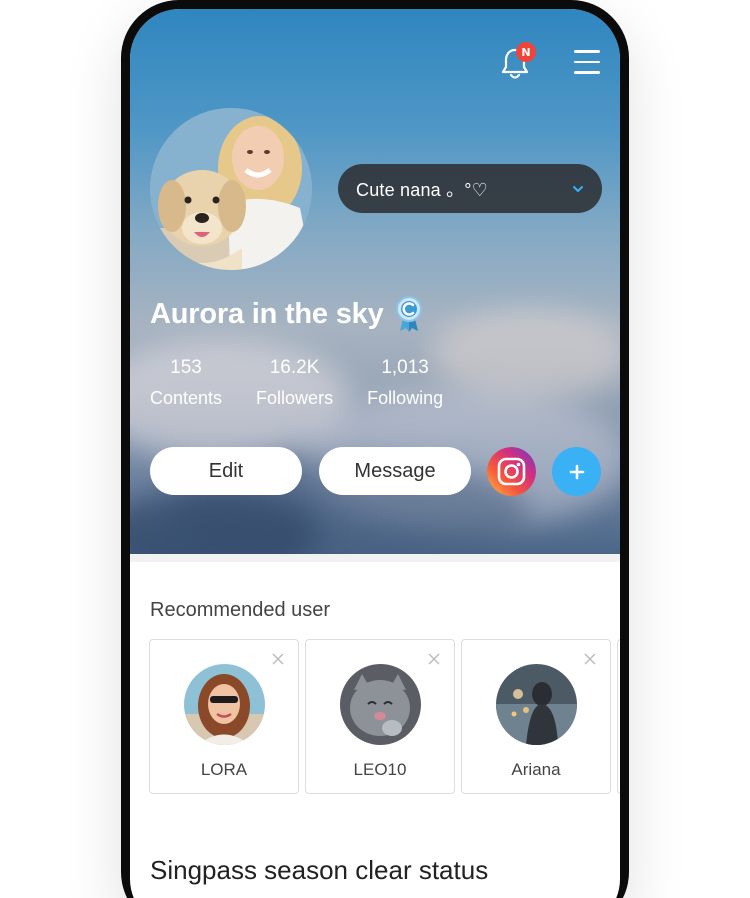  Describe the element at coordinates (405, 398) in the screenshot. I see `stat-label: Following` at that location.